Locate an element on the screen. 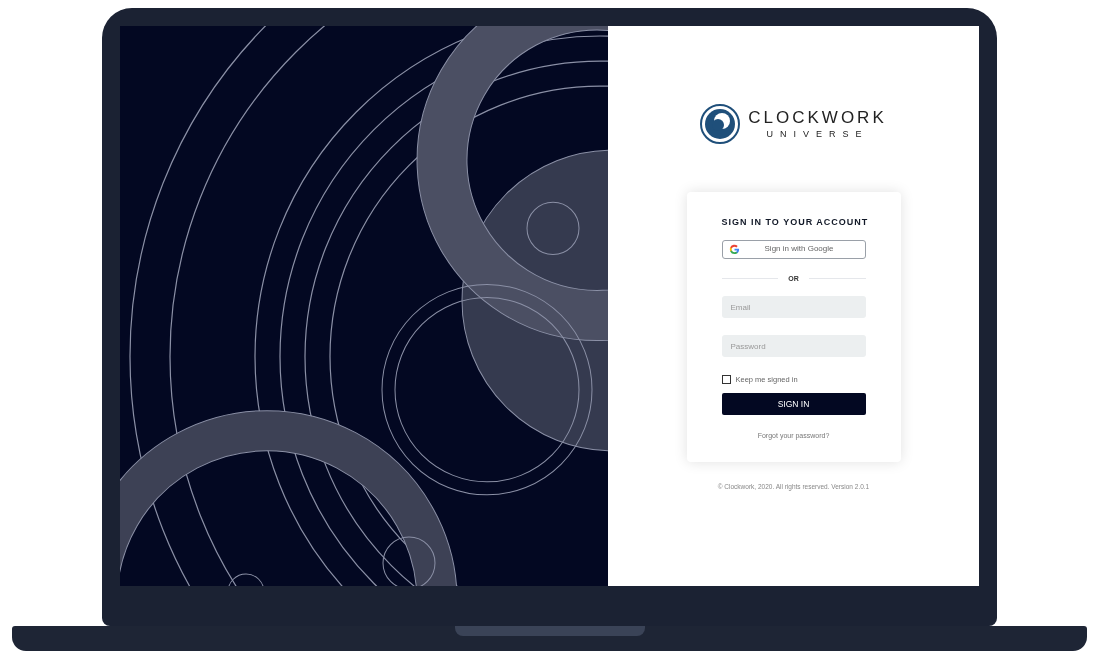 This screenshot has height=654, width=1099. brand-tagline: UNIVERSE is located at coordinates (817, 134).